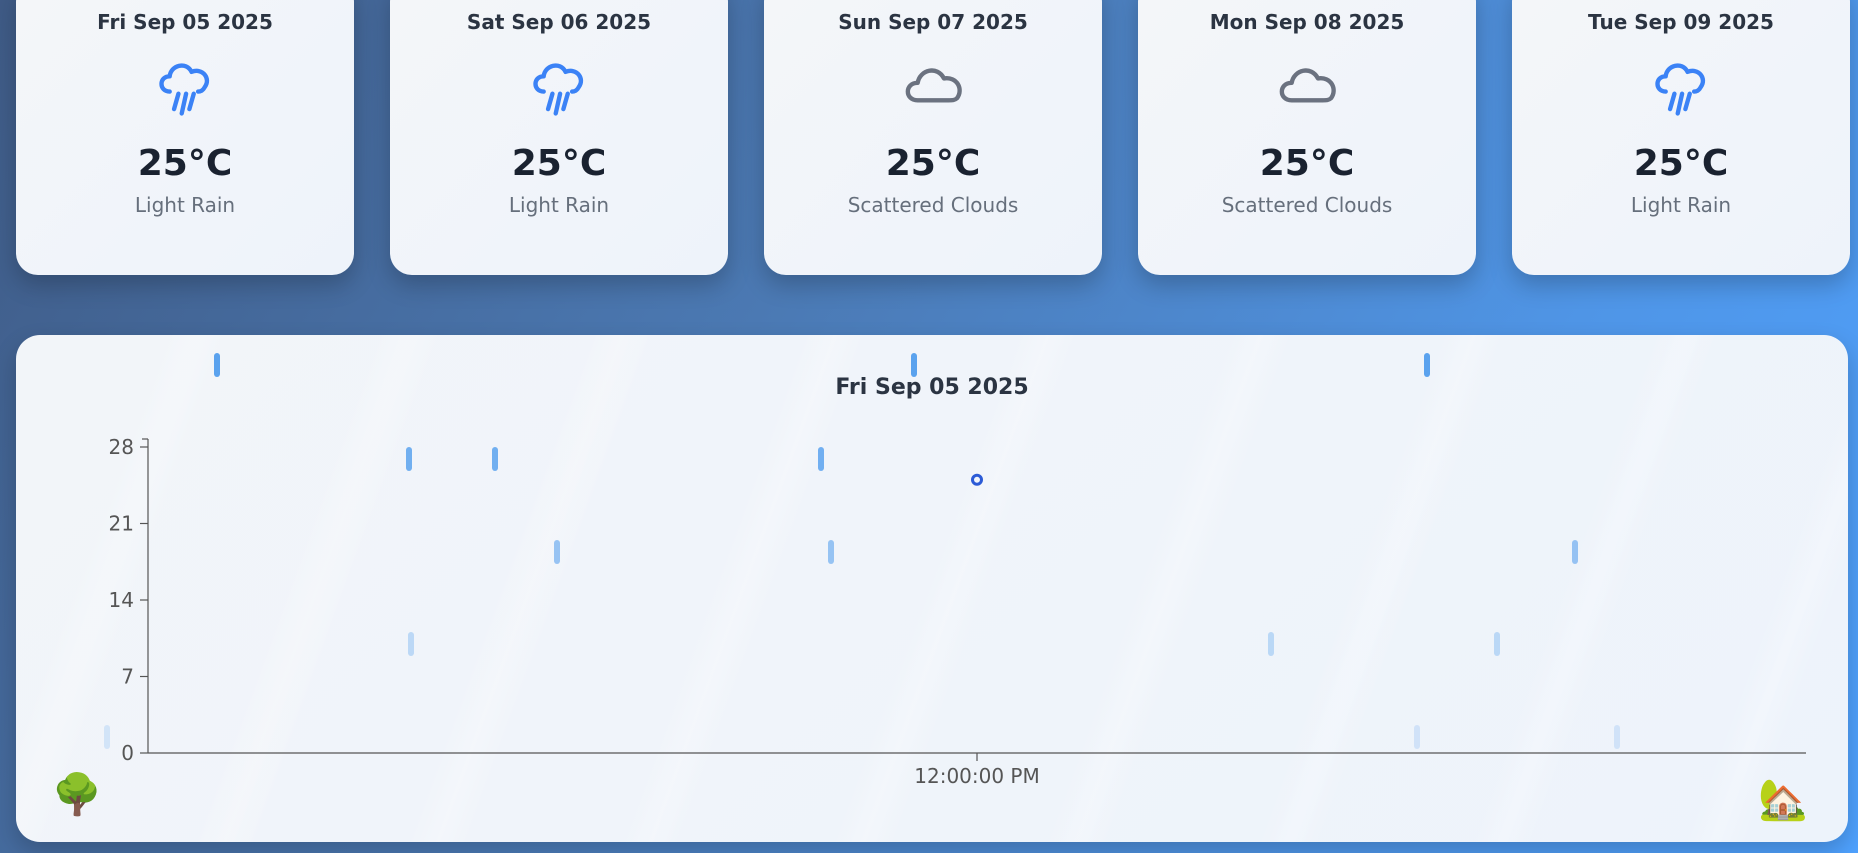 The width and height of the screenshot is (1858, 853). What do you see at coordinates (127, 677) in the screenshot?
I see `y-tick-label: 7` at bounding box center [127, 677].